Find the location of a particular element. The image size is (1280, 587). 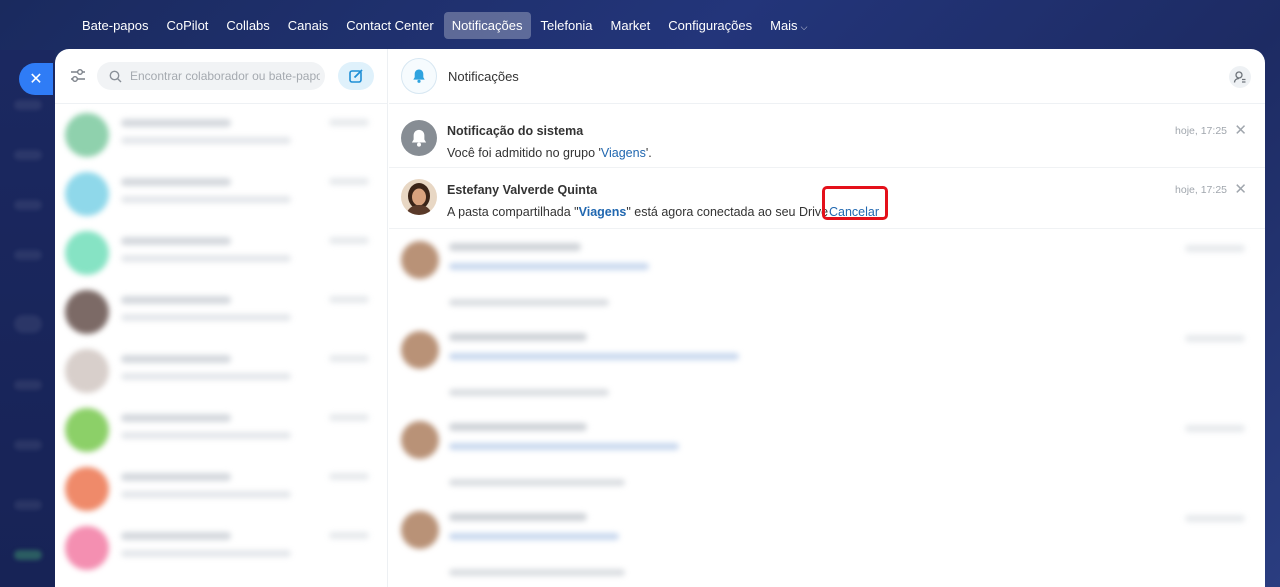

user-search-icon is located at coordinates (1239, 77).